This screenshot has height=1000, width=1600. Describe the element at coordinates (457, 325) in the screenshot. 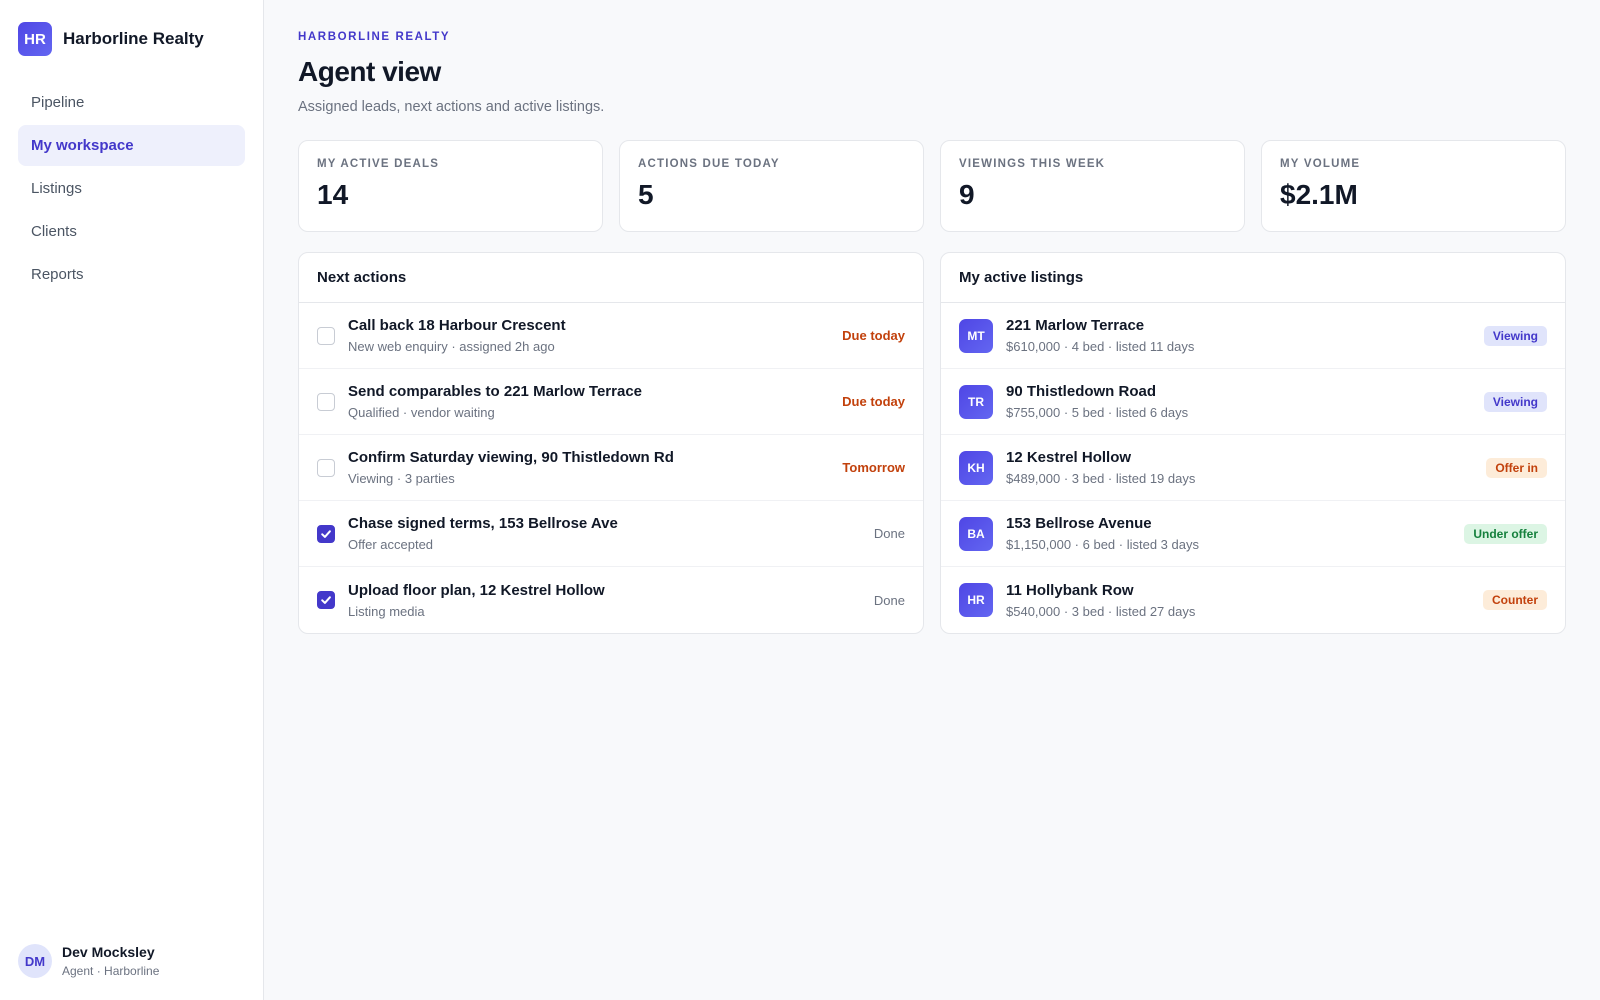

I see `action-title: Call back 18 Harbour Crescent` at that location.